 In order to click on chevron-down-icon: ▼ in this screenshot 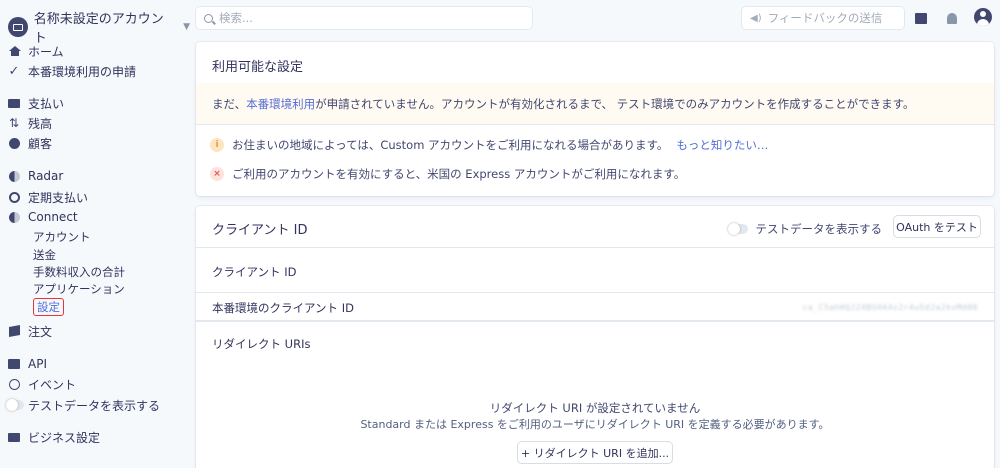, I will do `click(186, 27)`.